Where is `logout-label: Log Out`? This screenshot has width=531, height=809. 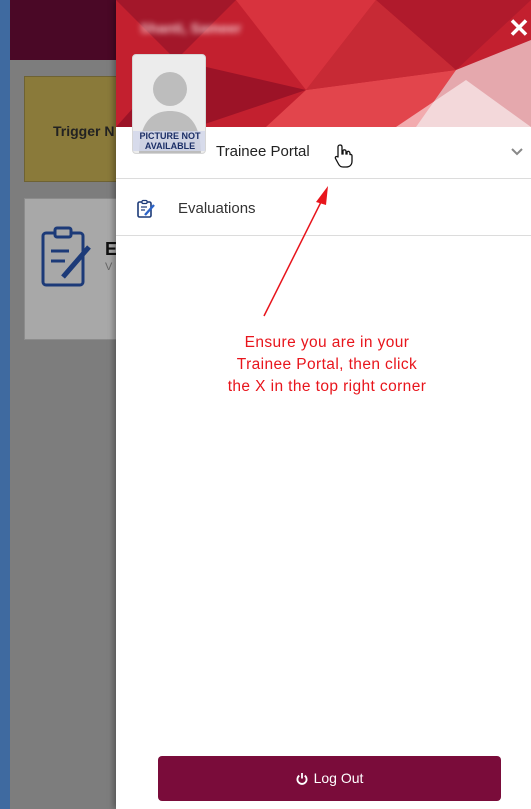 logout-label: Log Out is located at coordinates (338, 778).